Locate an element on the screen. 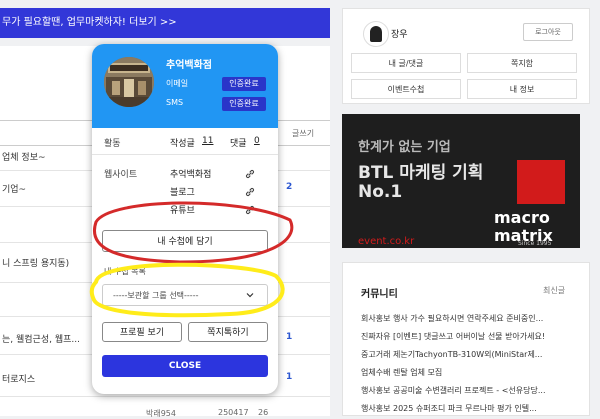 This screenshot has width=600, height=419. highlight-annotations is located at coordinates (191, 259).